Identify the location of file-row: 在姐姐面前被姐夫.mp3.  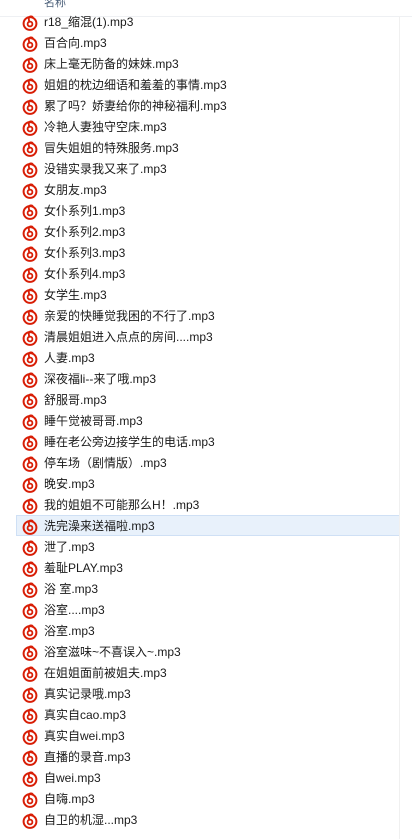
(208, 672).